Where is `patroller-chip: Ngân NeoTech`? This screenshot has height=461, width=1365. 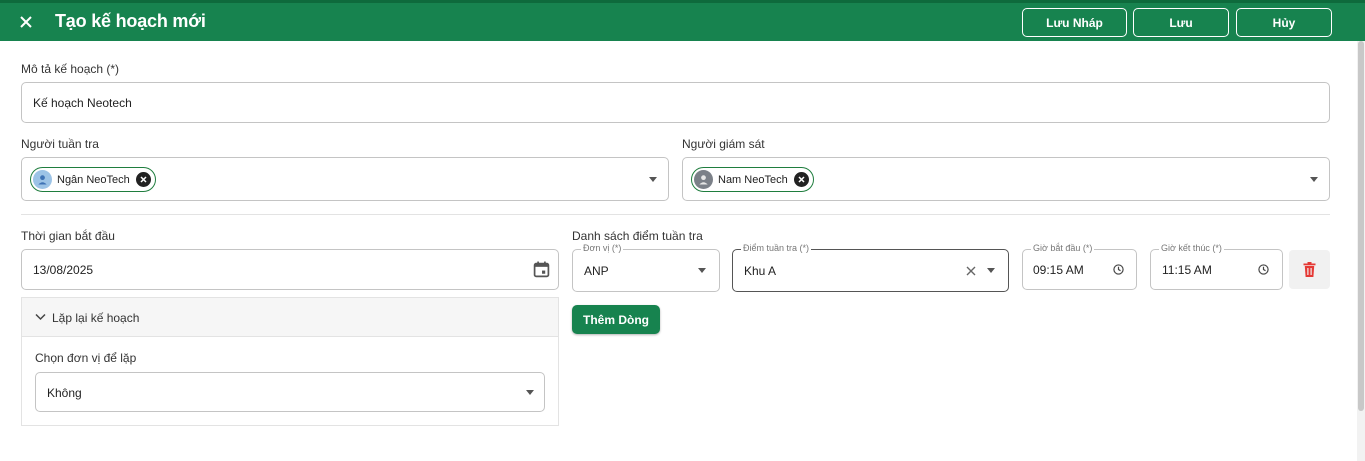
patroller-chip: Ngân NeoTech is located at coordinates (93, 179).